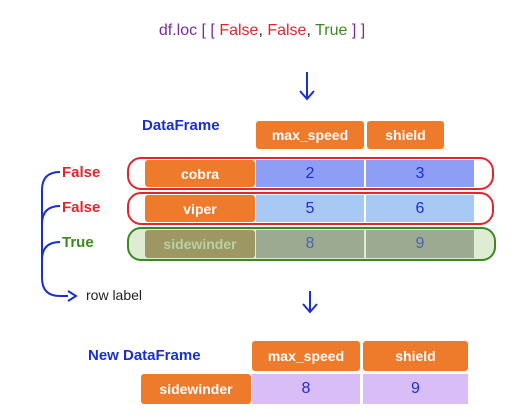 The width and height of the screenshot is (524, 419). I want to click on code-expression: df.loc [ [ False, False, True ] ], so click(262, 31).